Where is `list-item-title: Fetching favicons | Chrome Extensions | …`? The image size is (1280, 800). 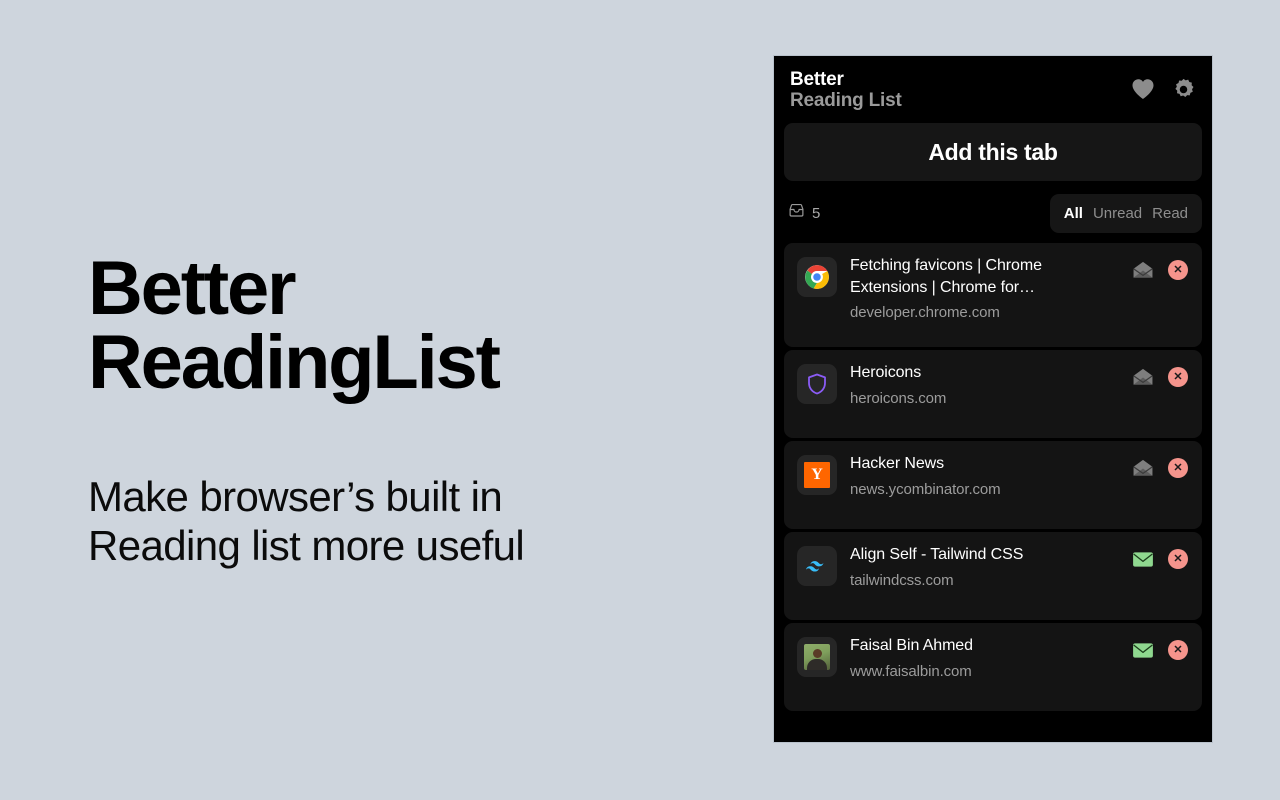 list-item-title: Fetching favicons | Chrome Extensions | … is located at coordinates (946, 276).